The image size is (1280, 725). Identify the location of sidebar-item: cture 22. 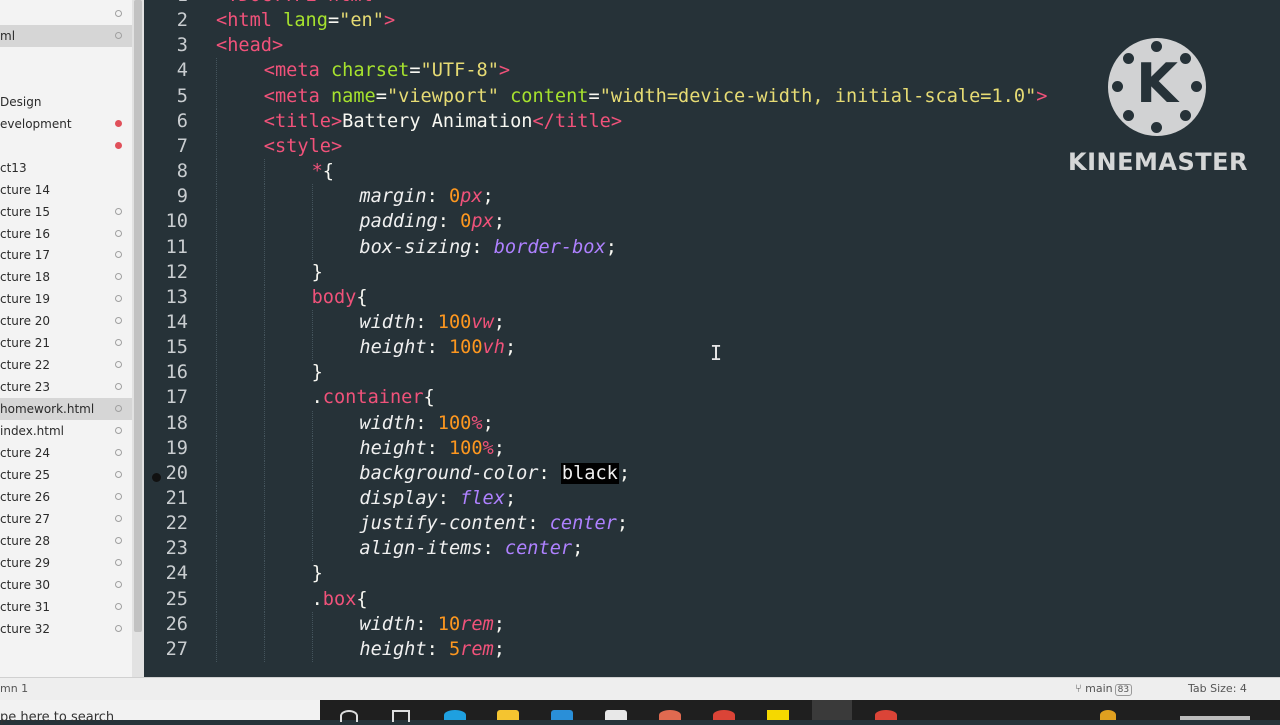
(66, 365).